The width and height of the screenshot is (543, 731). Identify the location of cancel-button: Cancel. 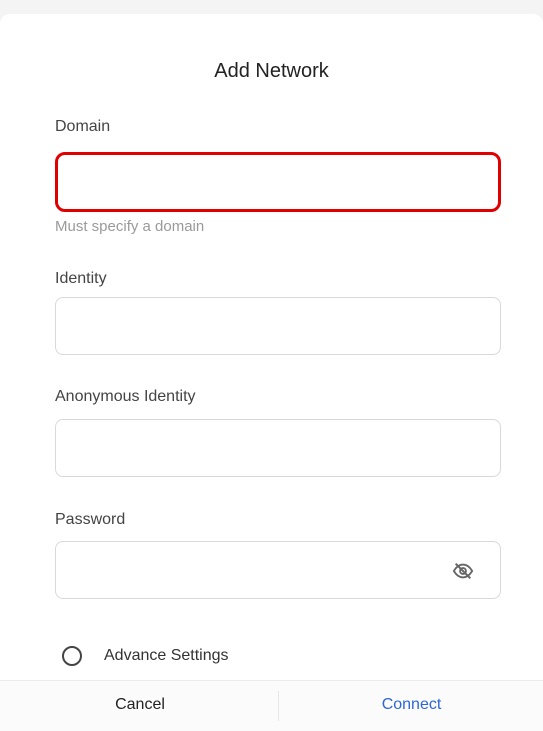
(140, 706).